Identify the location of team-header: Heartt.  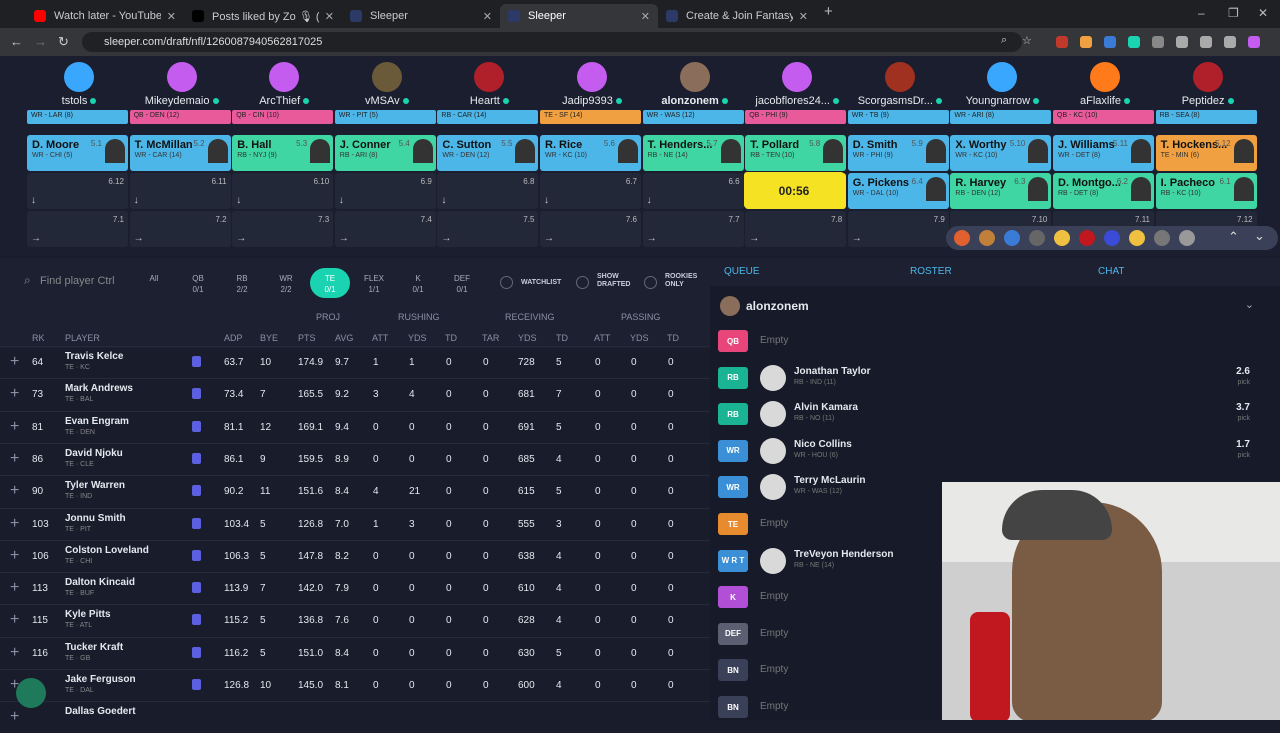
(489, 82).